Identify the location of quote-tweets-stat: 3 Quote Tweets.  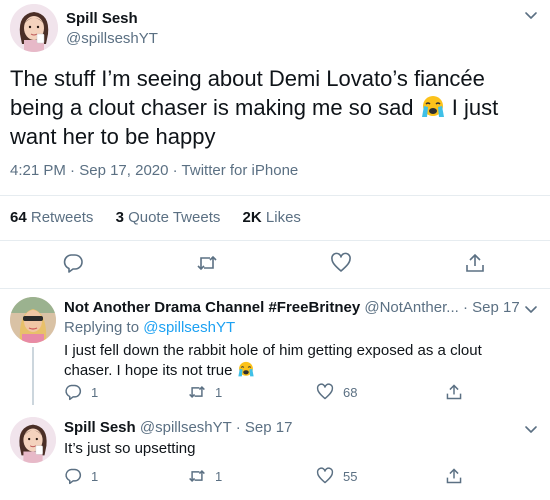
(168, 217).